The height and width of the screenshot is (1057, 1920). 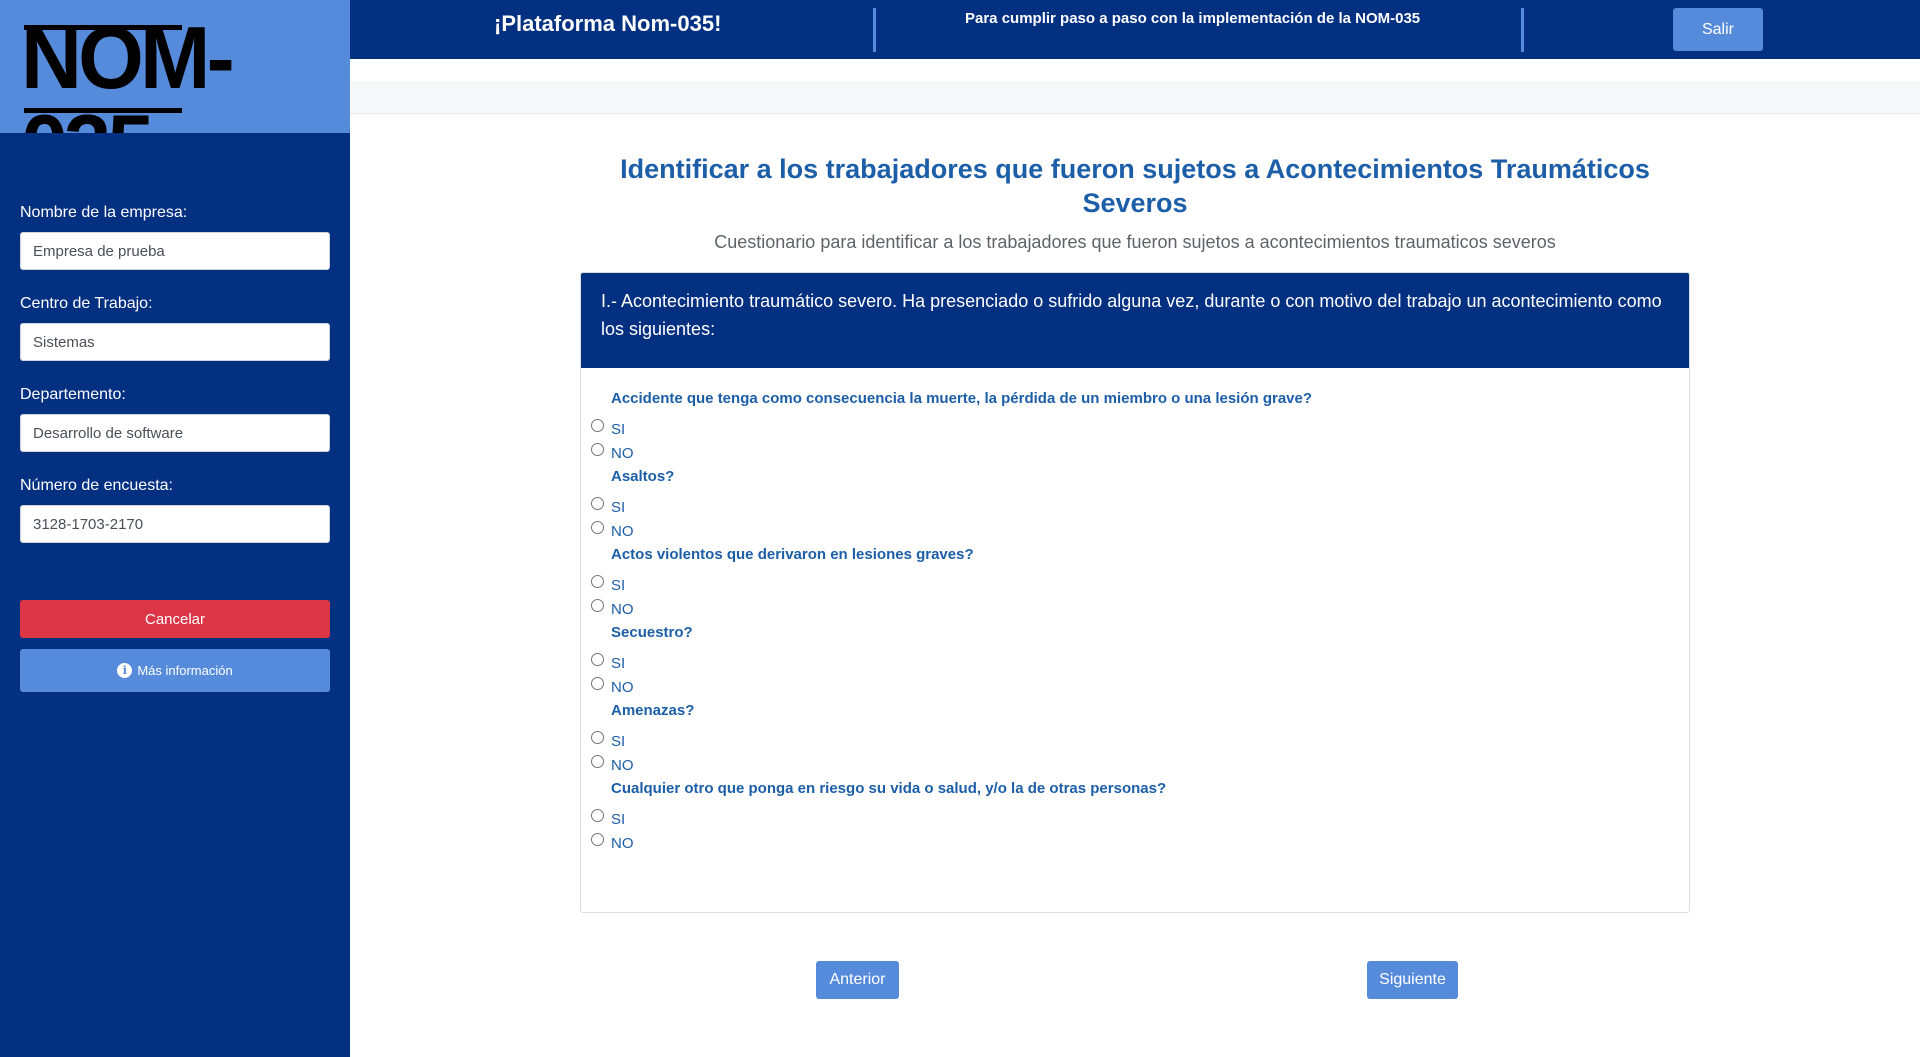 I want to click on question-item: Secuestro? SI NO, so click(x=1140, y=659).